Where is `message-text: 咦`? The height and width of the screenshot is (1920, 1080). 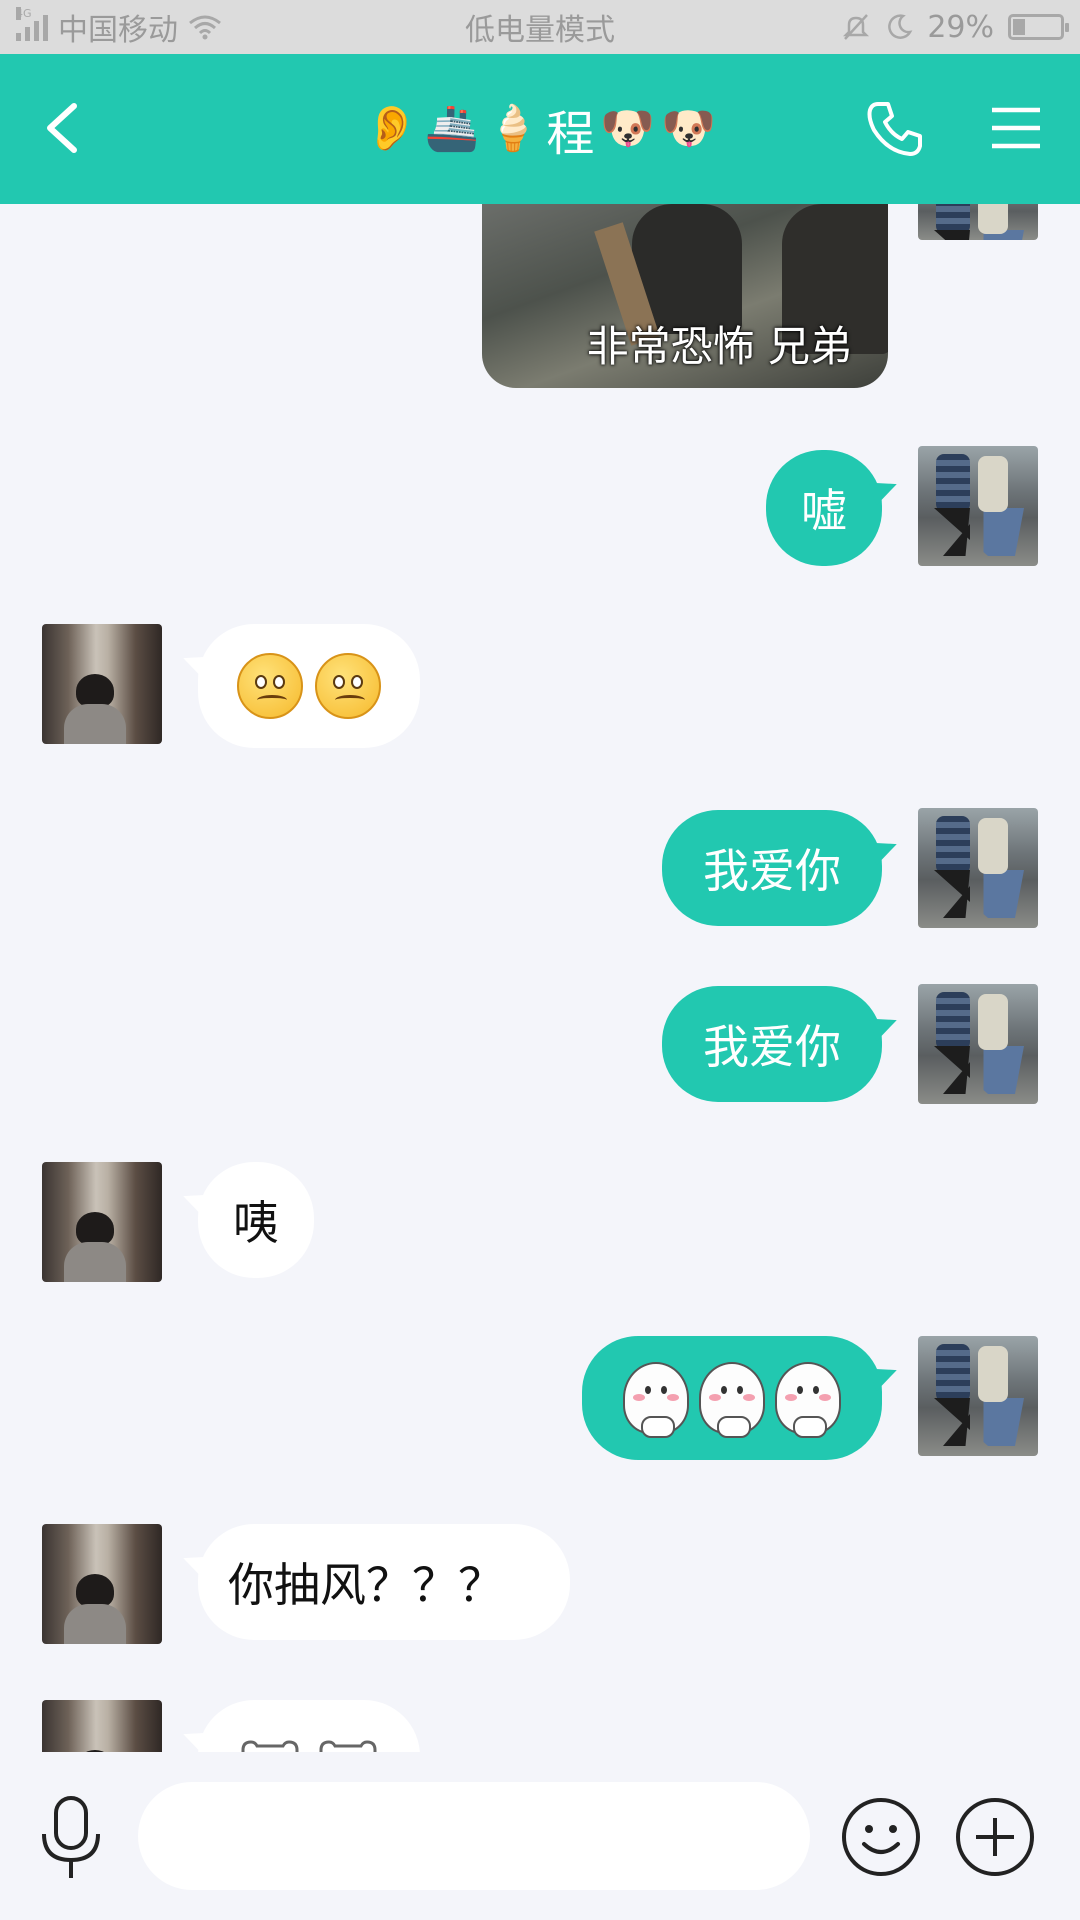 message-text: 咦 is located at coordinates (256, 1223).